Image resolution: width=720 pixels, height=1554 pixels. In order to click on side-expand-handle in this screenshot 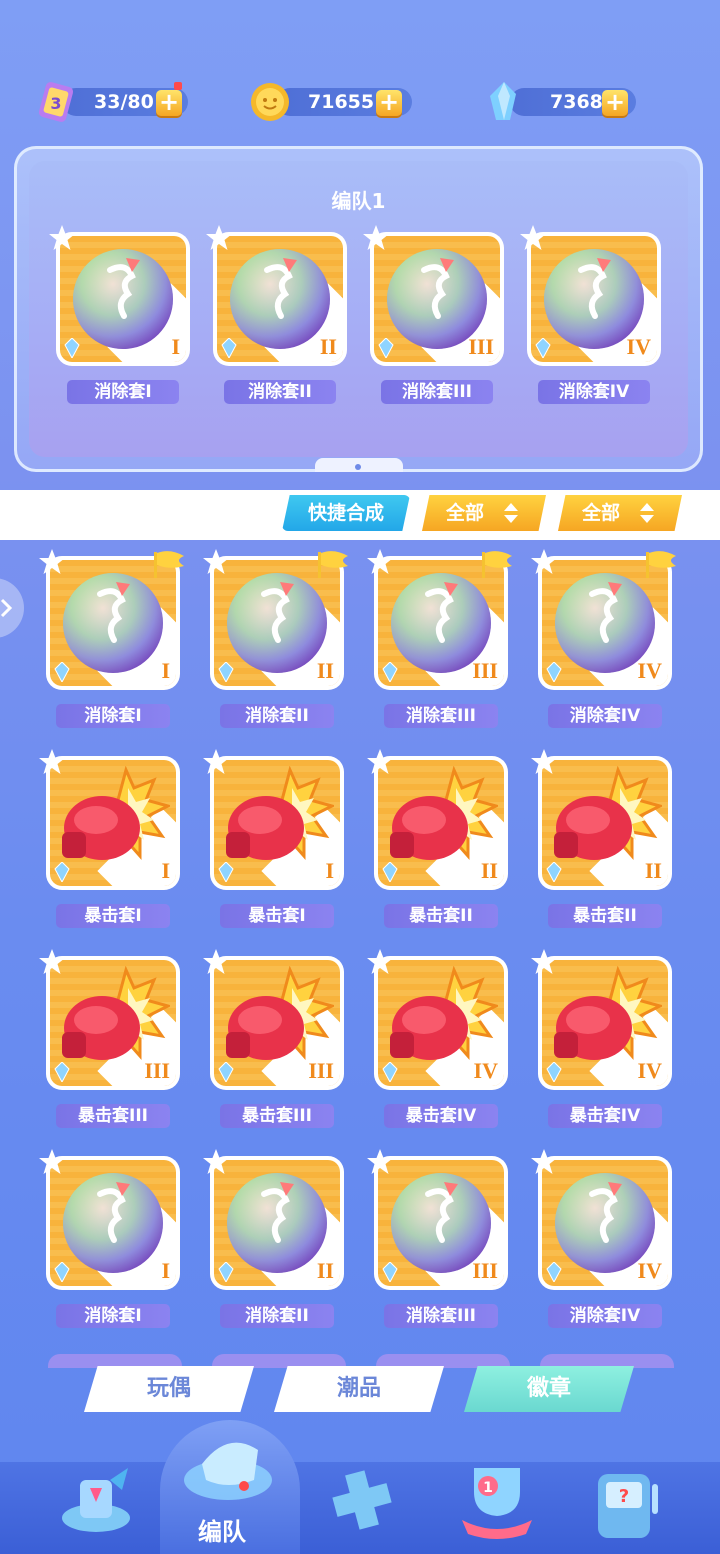, I will do `click(12, 608)`.